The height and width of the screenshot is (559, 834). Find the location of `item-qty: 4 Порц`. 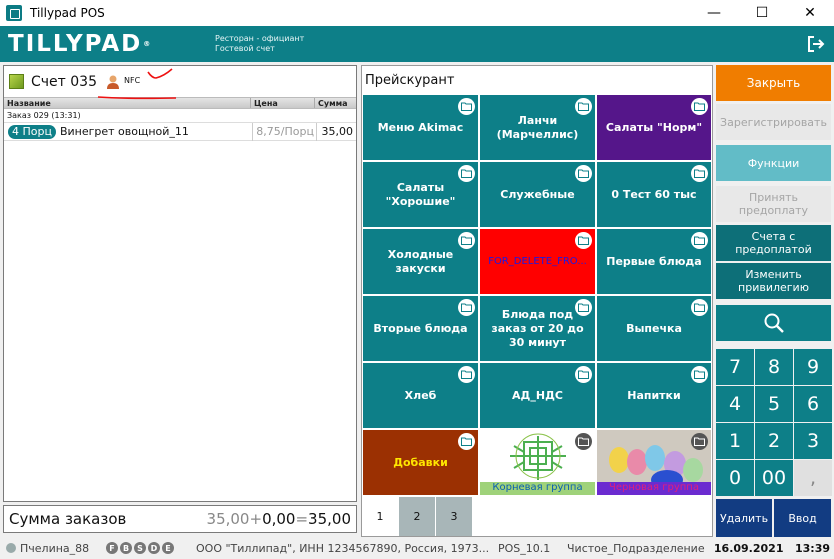

item-qty: 4 Порц is located at coordinates (32, 131).